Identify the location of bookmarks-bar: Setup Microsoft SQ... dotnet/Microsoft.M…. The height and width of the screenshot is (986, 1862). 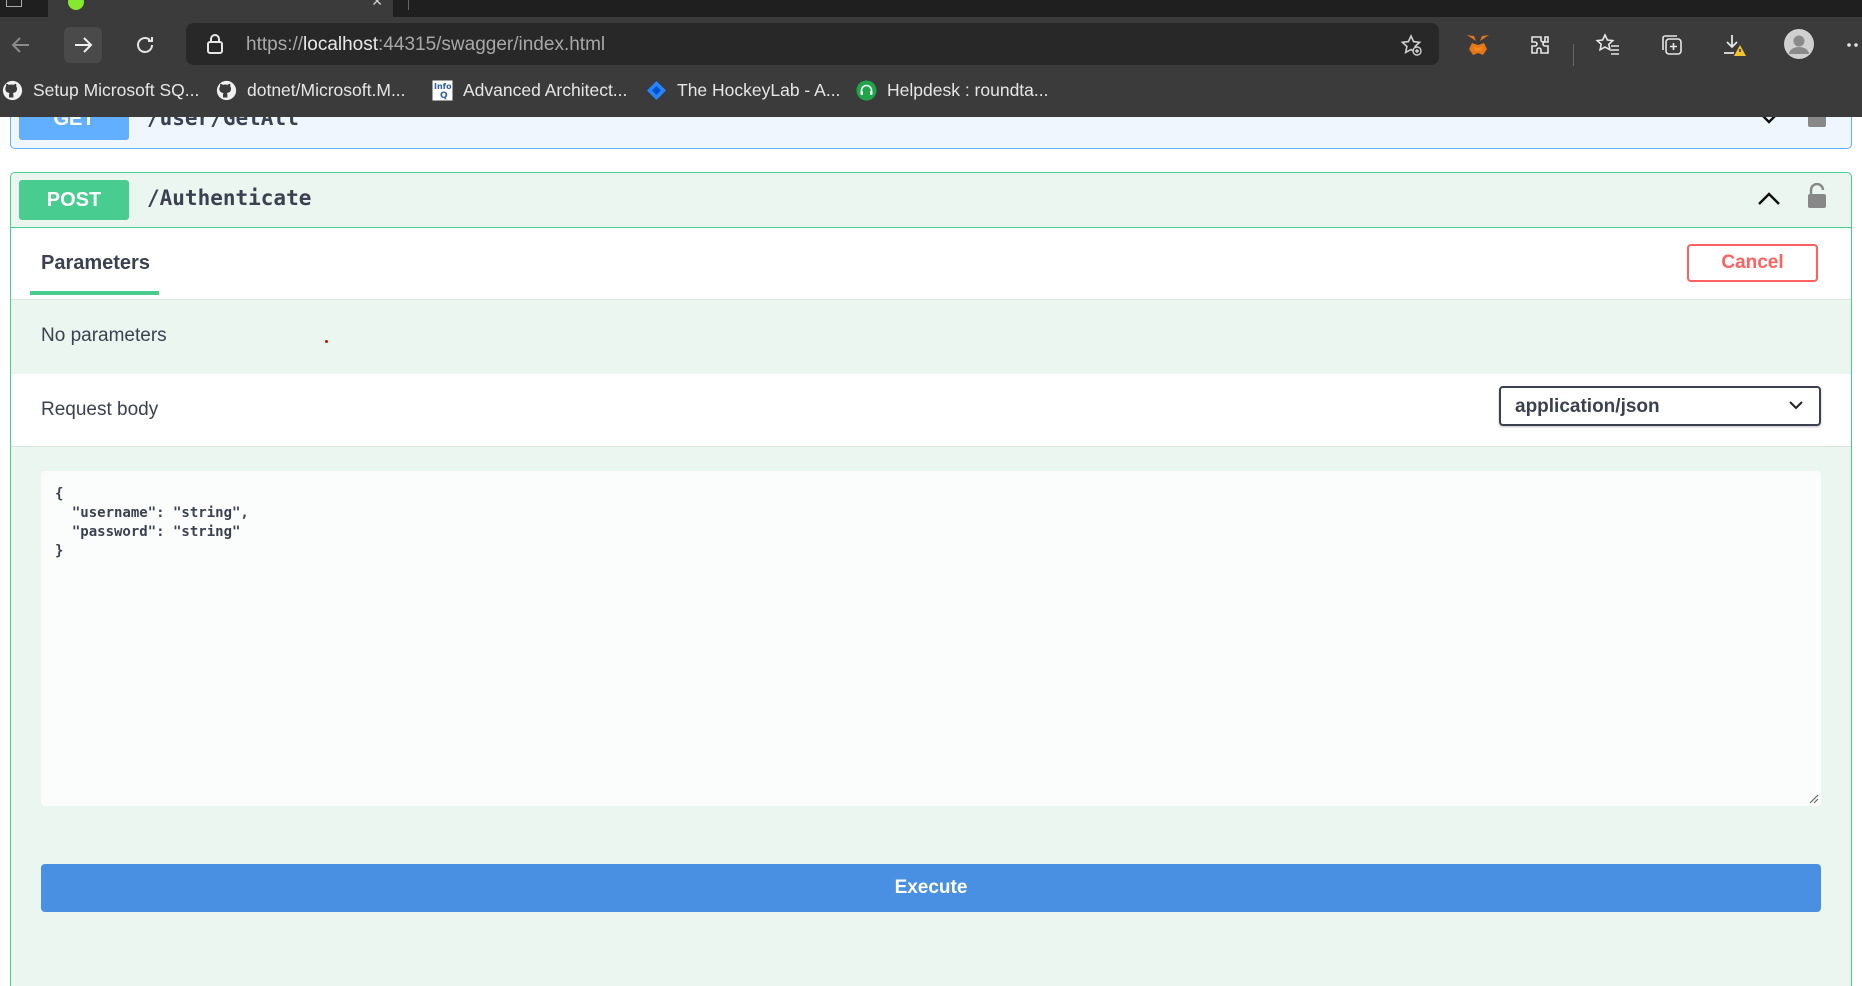
(931, 94).